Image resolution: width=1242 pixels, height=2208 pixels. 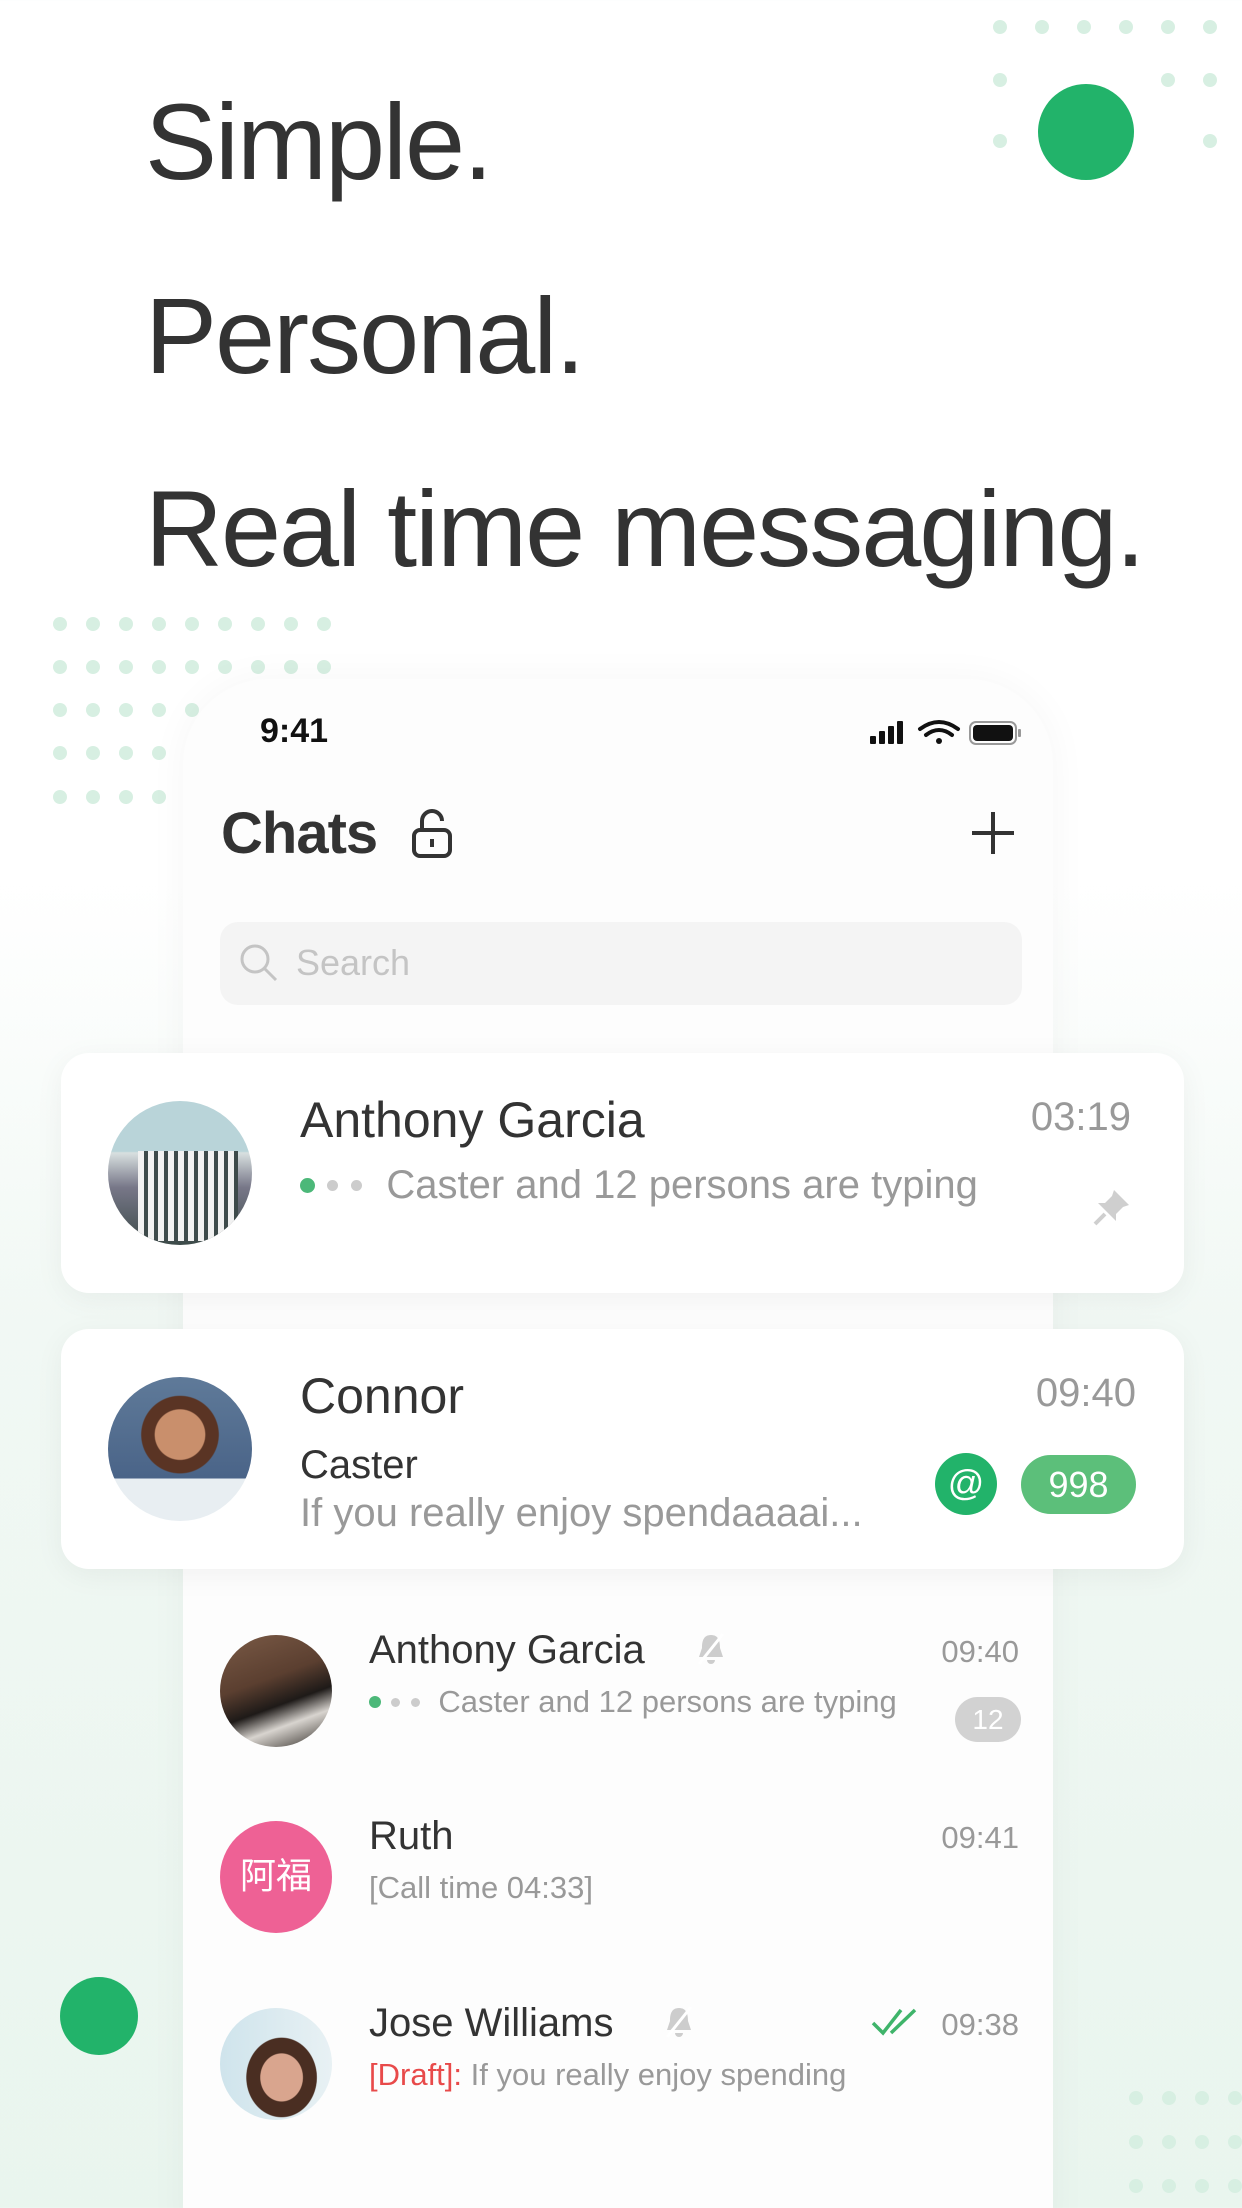 What do you see at coordinates (299, 833) in the screenshot?
I see `page-title: Chats` at bounding box center [299, 833].